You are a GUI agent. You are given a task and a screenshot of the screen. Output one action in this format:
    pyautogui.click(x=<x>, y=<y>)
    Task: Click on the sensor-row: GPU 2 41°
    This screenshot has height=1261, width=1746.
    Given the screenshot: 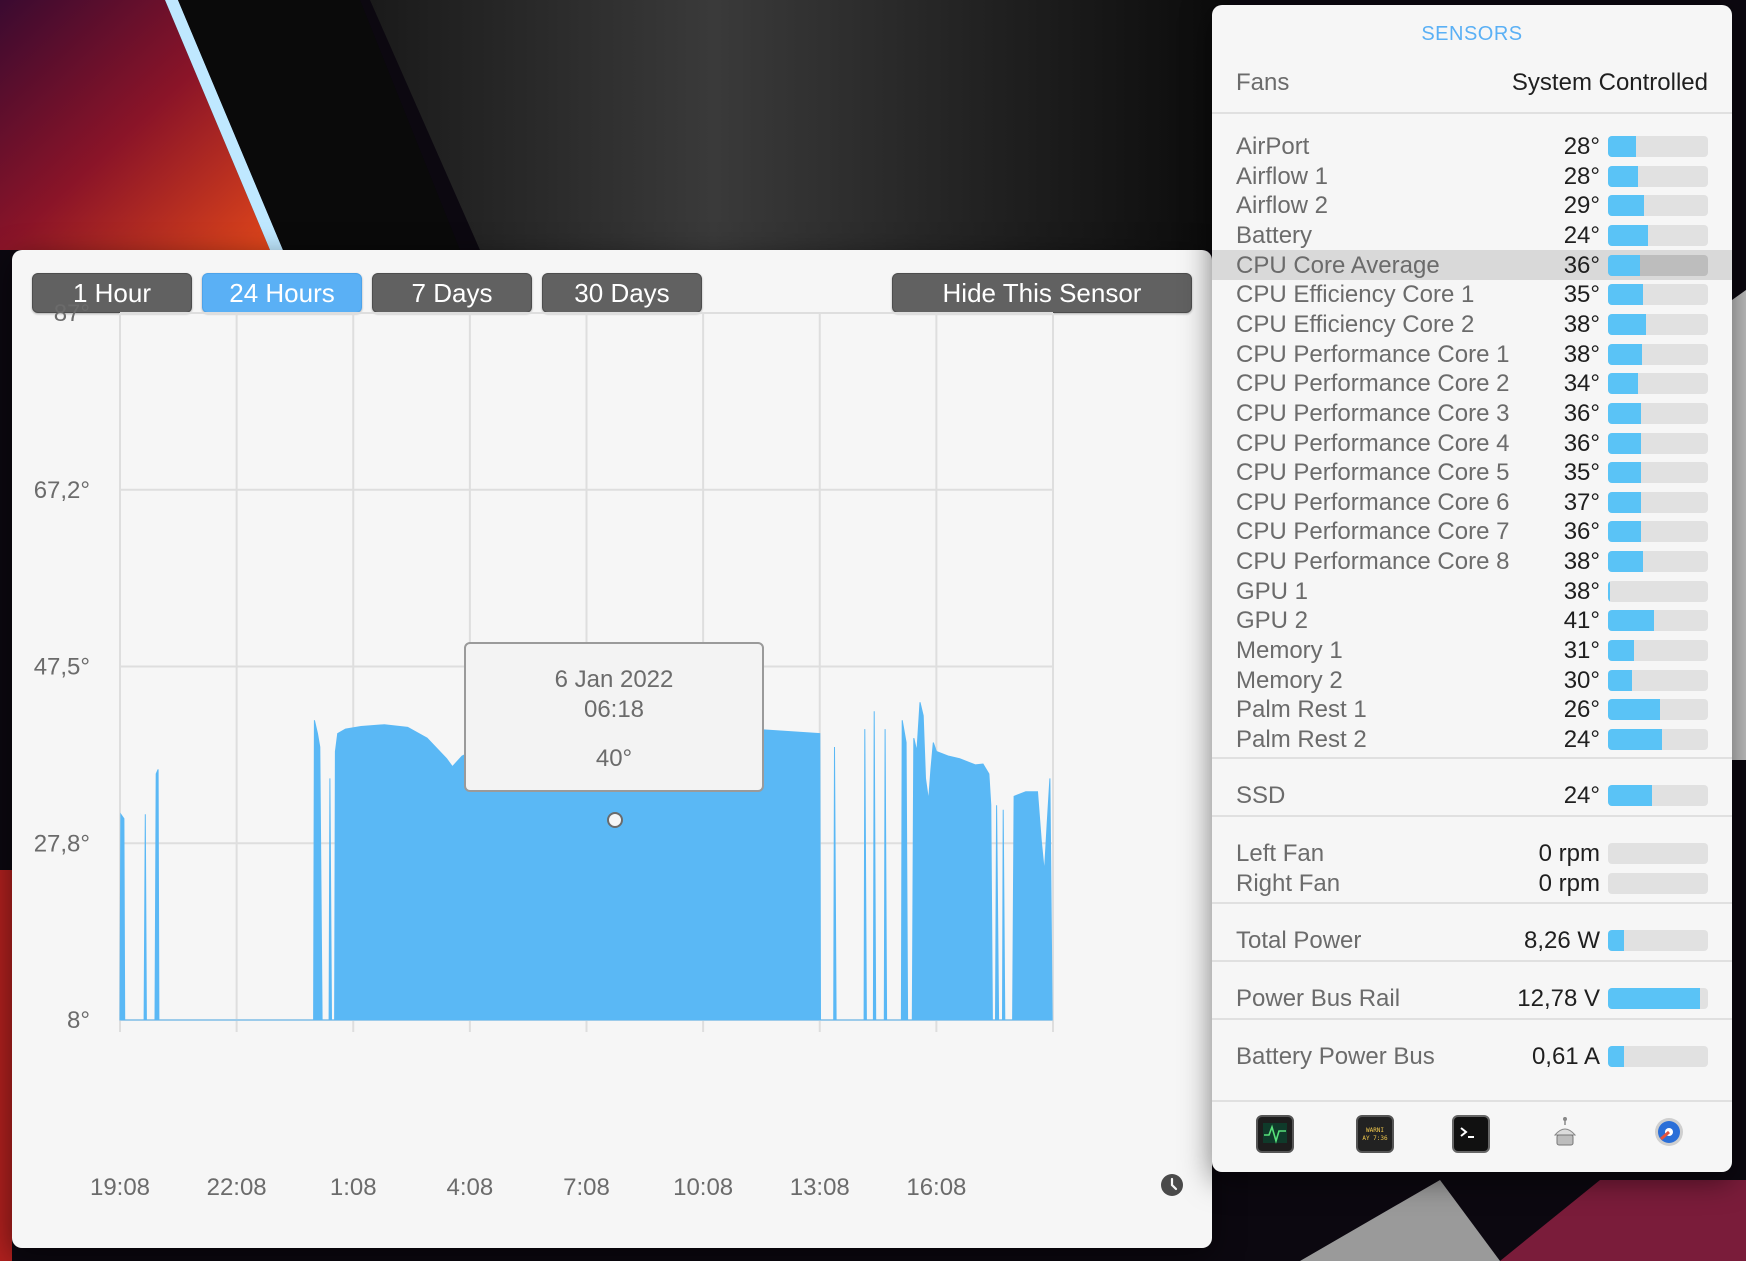 What is the action you would take?
    pyautogui.click(x=1472, y=620)
    